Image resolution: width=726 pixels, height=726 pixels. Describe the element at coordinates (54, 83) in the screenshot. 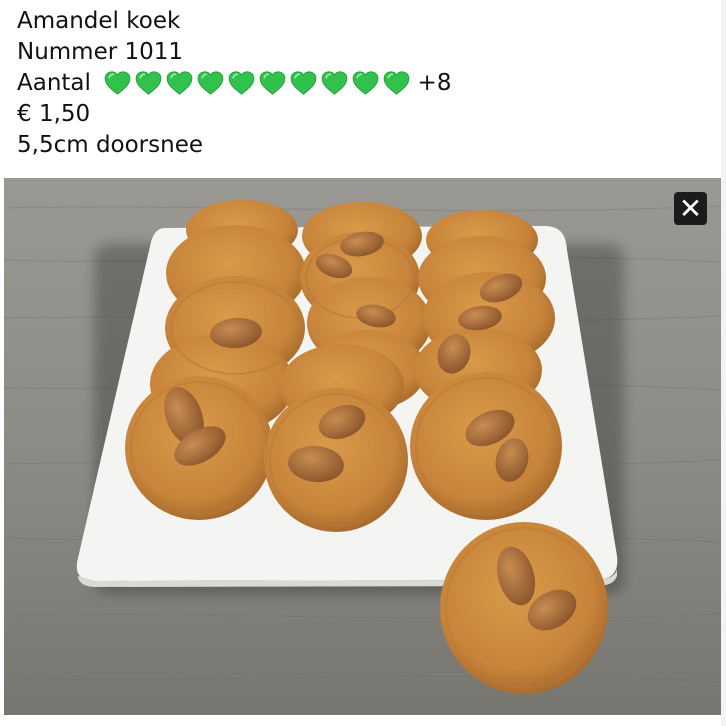

I see `quantity-label: Aantal` at that location.